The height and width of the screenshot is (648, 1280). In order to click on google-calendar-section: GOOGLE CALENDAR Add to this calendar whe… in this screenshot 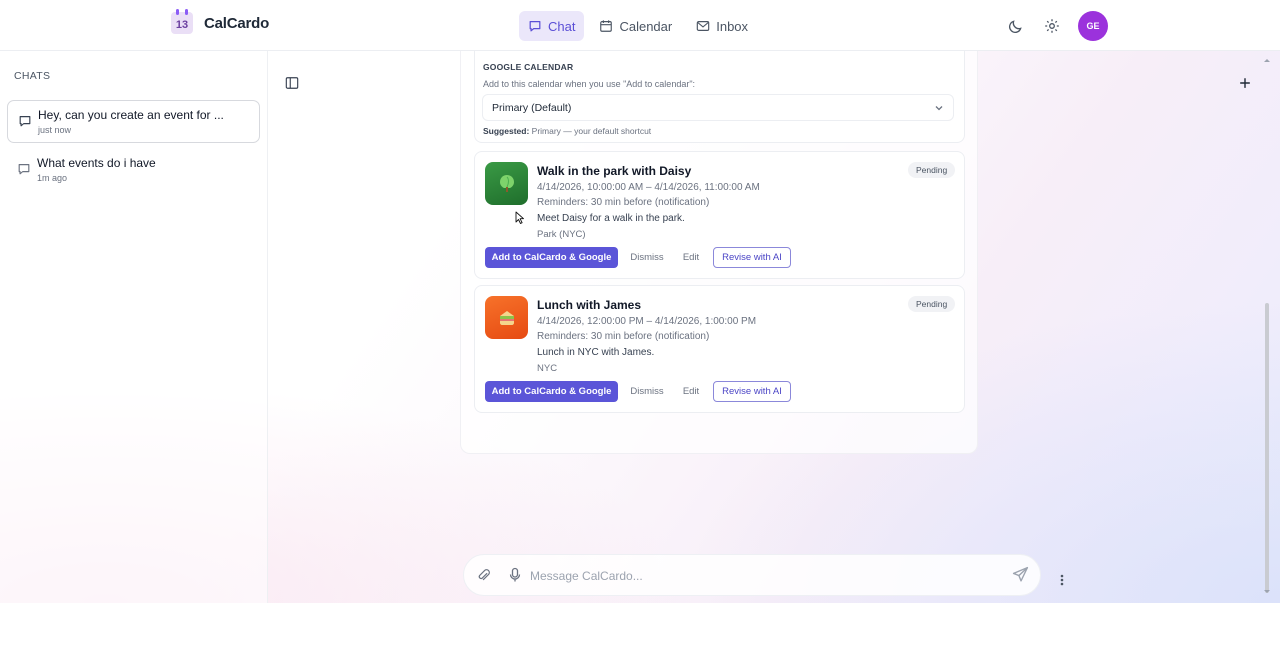, I will do `click(719, 97)`.